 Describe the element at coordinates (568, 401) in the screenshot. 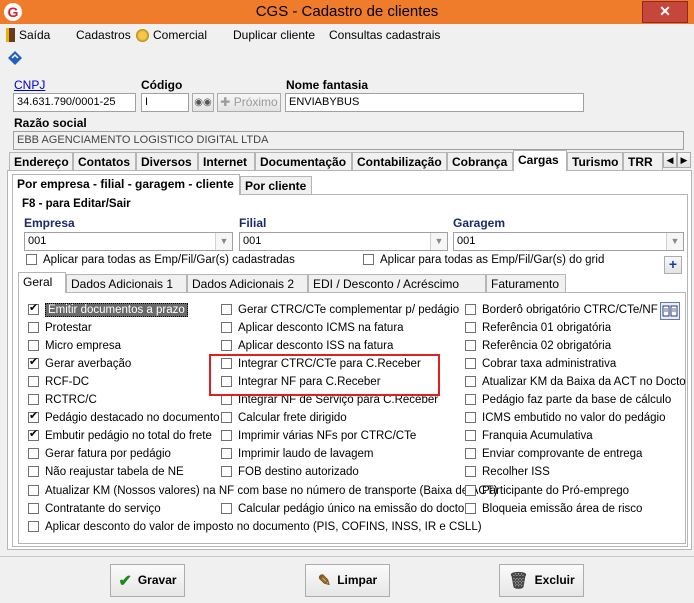

I see `col3-checkbox-5: Pedágio faz parte da base de cálculo` at that location.